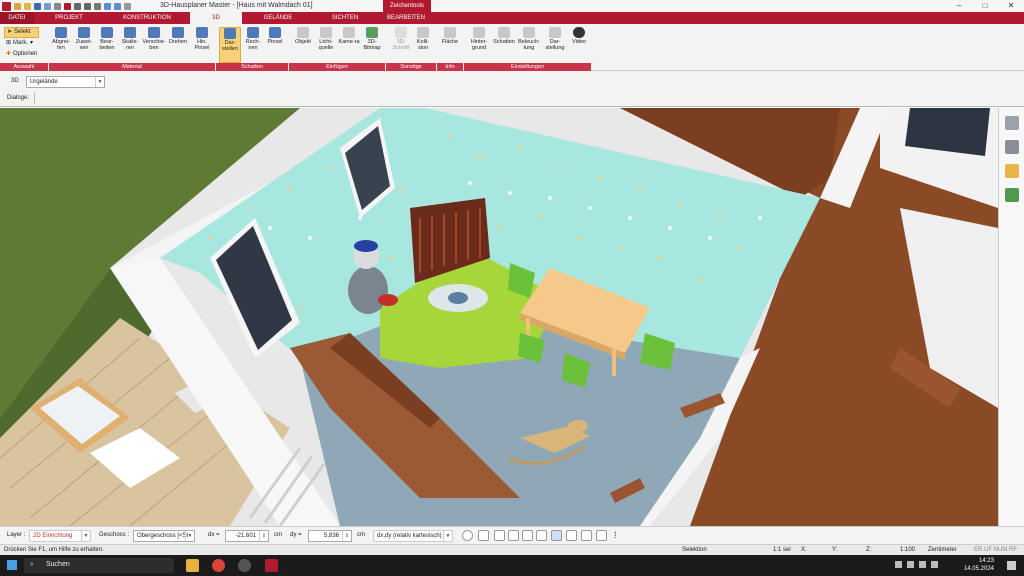 The height and width of the screenshot is (576, 1024). I want to click on scale-button: Skalie-ren, so click(130, 39).